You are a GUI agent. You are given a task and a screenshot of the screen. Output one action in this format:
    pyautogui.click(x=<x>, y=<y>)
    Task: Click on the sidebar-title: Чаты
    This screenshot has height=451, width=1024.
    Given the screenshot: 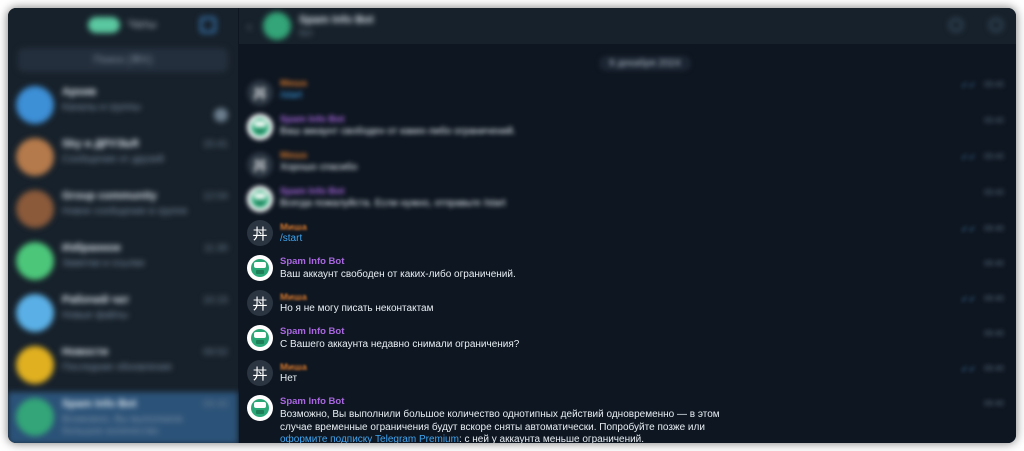 What is the action you would take?
    pyautogui.click(x=142, y=24)
    